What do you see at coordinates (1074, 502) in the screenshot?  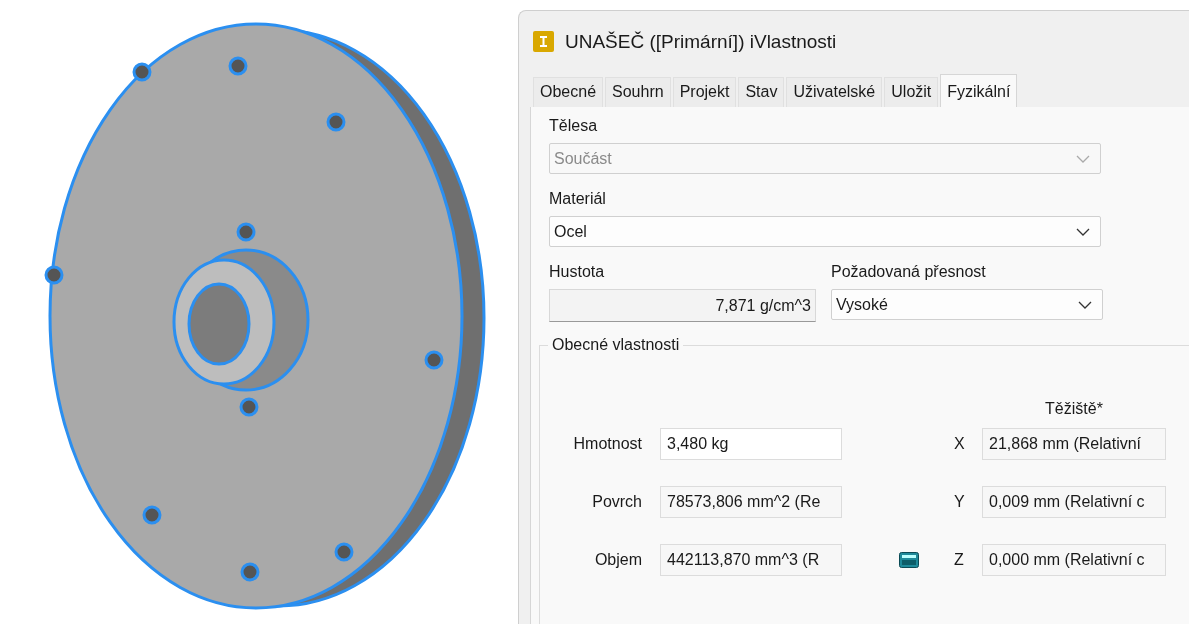 I see `value-field: 0,009 mm (Relativní c` at bounding box center [1074, 502].